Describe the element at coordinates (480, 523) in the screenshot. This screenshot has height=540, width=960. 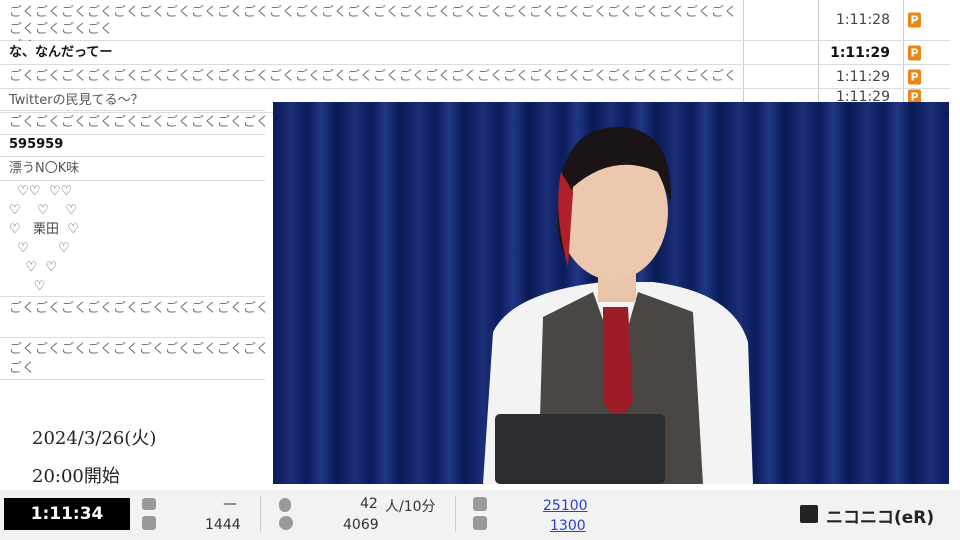
I see `gift-icon` at that location.